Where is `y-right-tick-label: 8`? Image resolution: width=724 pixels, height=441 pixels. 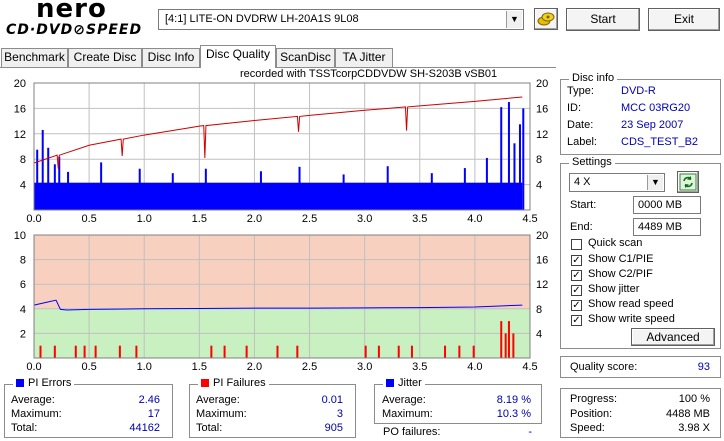 y-right-tick-label: 8 is located at coordinates (539, 310).